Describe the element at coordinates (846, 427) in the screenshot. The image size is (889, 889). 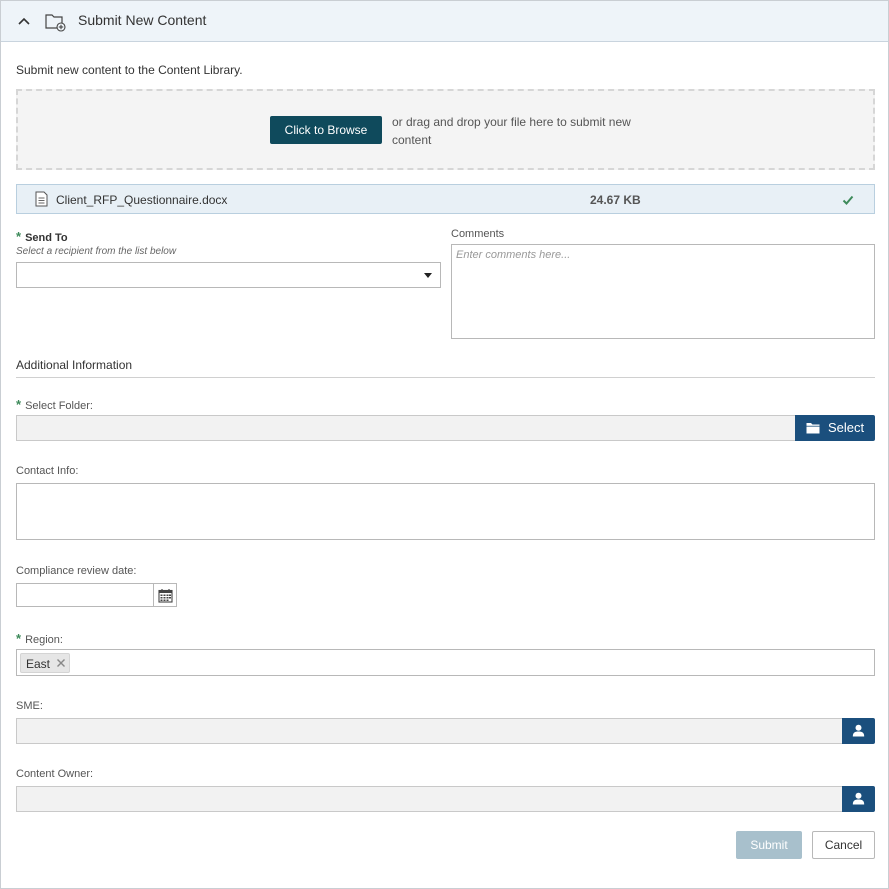
I see `select-button-label: Select` at that location.